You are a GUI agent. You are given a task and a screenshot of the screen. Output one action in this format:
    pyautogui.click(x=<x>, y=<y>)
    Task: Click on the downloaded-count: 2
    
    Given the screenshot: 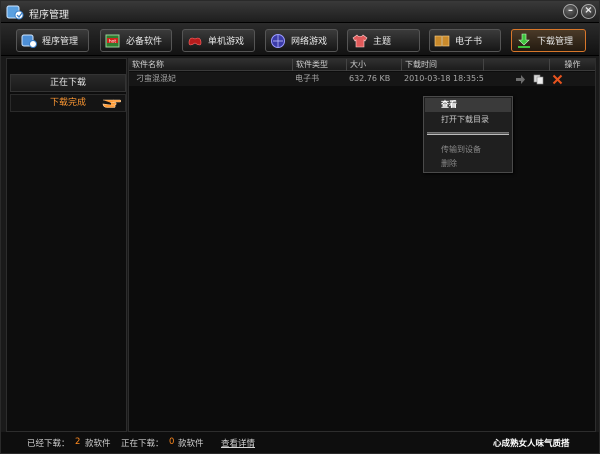 What is the action you would take?
    pyautogui.click(x=78, y=442)
    